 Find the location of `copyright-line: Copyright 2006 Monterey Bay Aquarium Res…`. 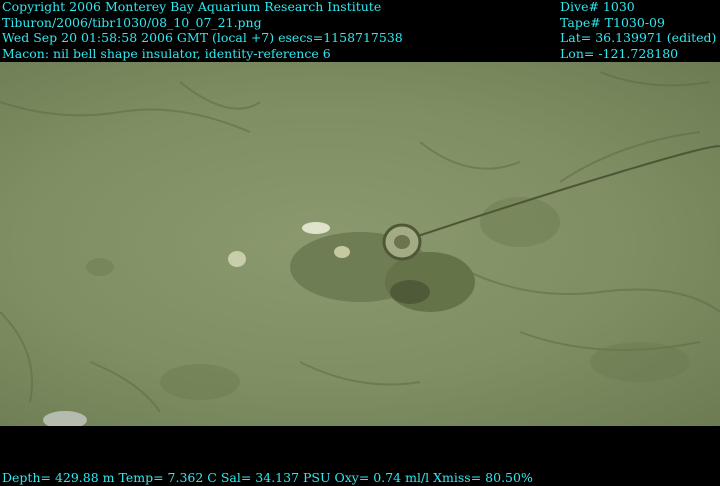

copyright-line: Copyright 2006 Monterey Bay Aquarium Res… is located at coordinates (192, 7).